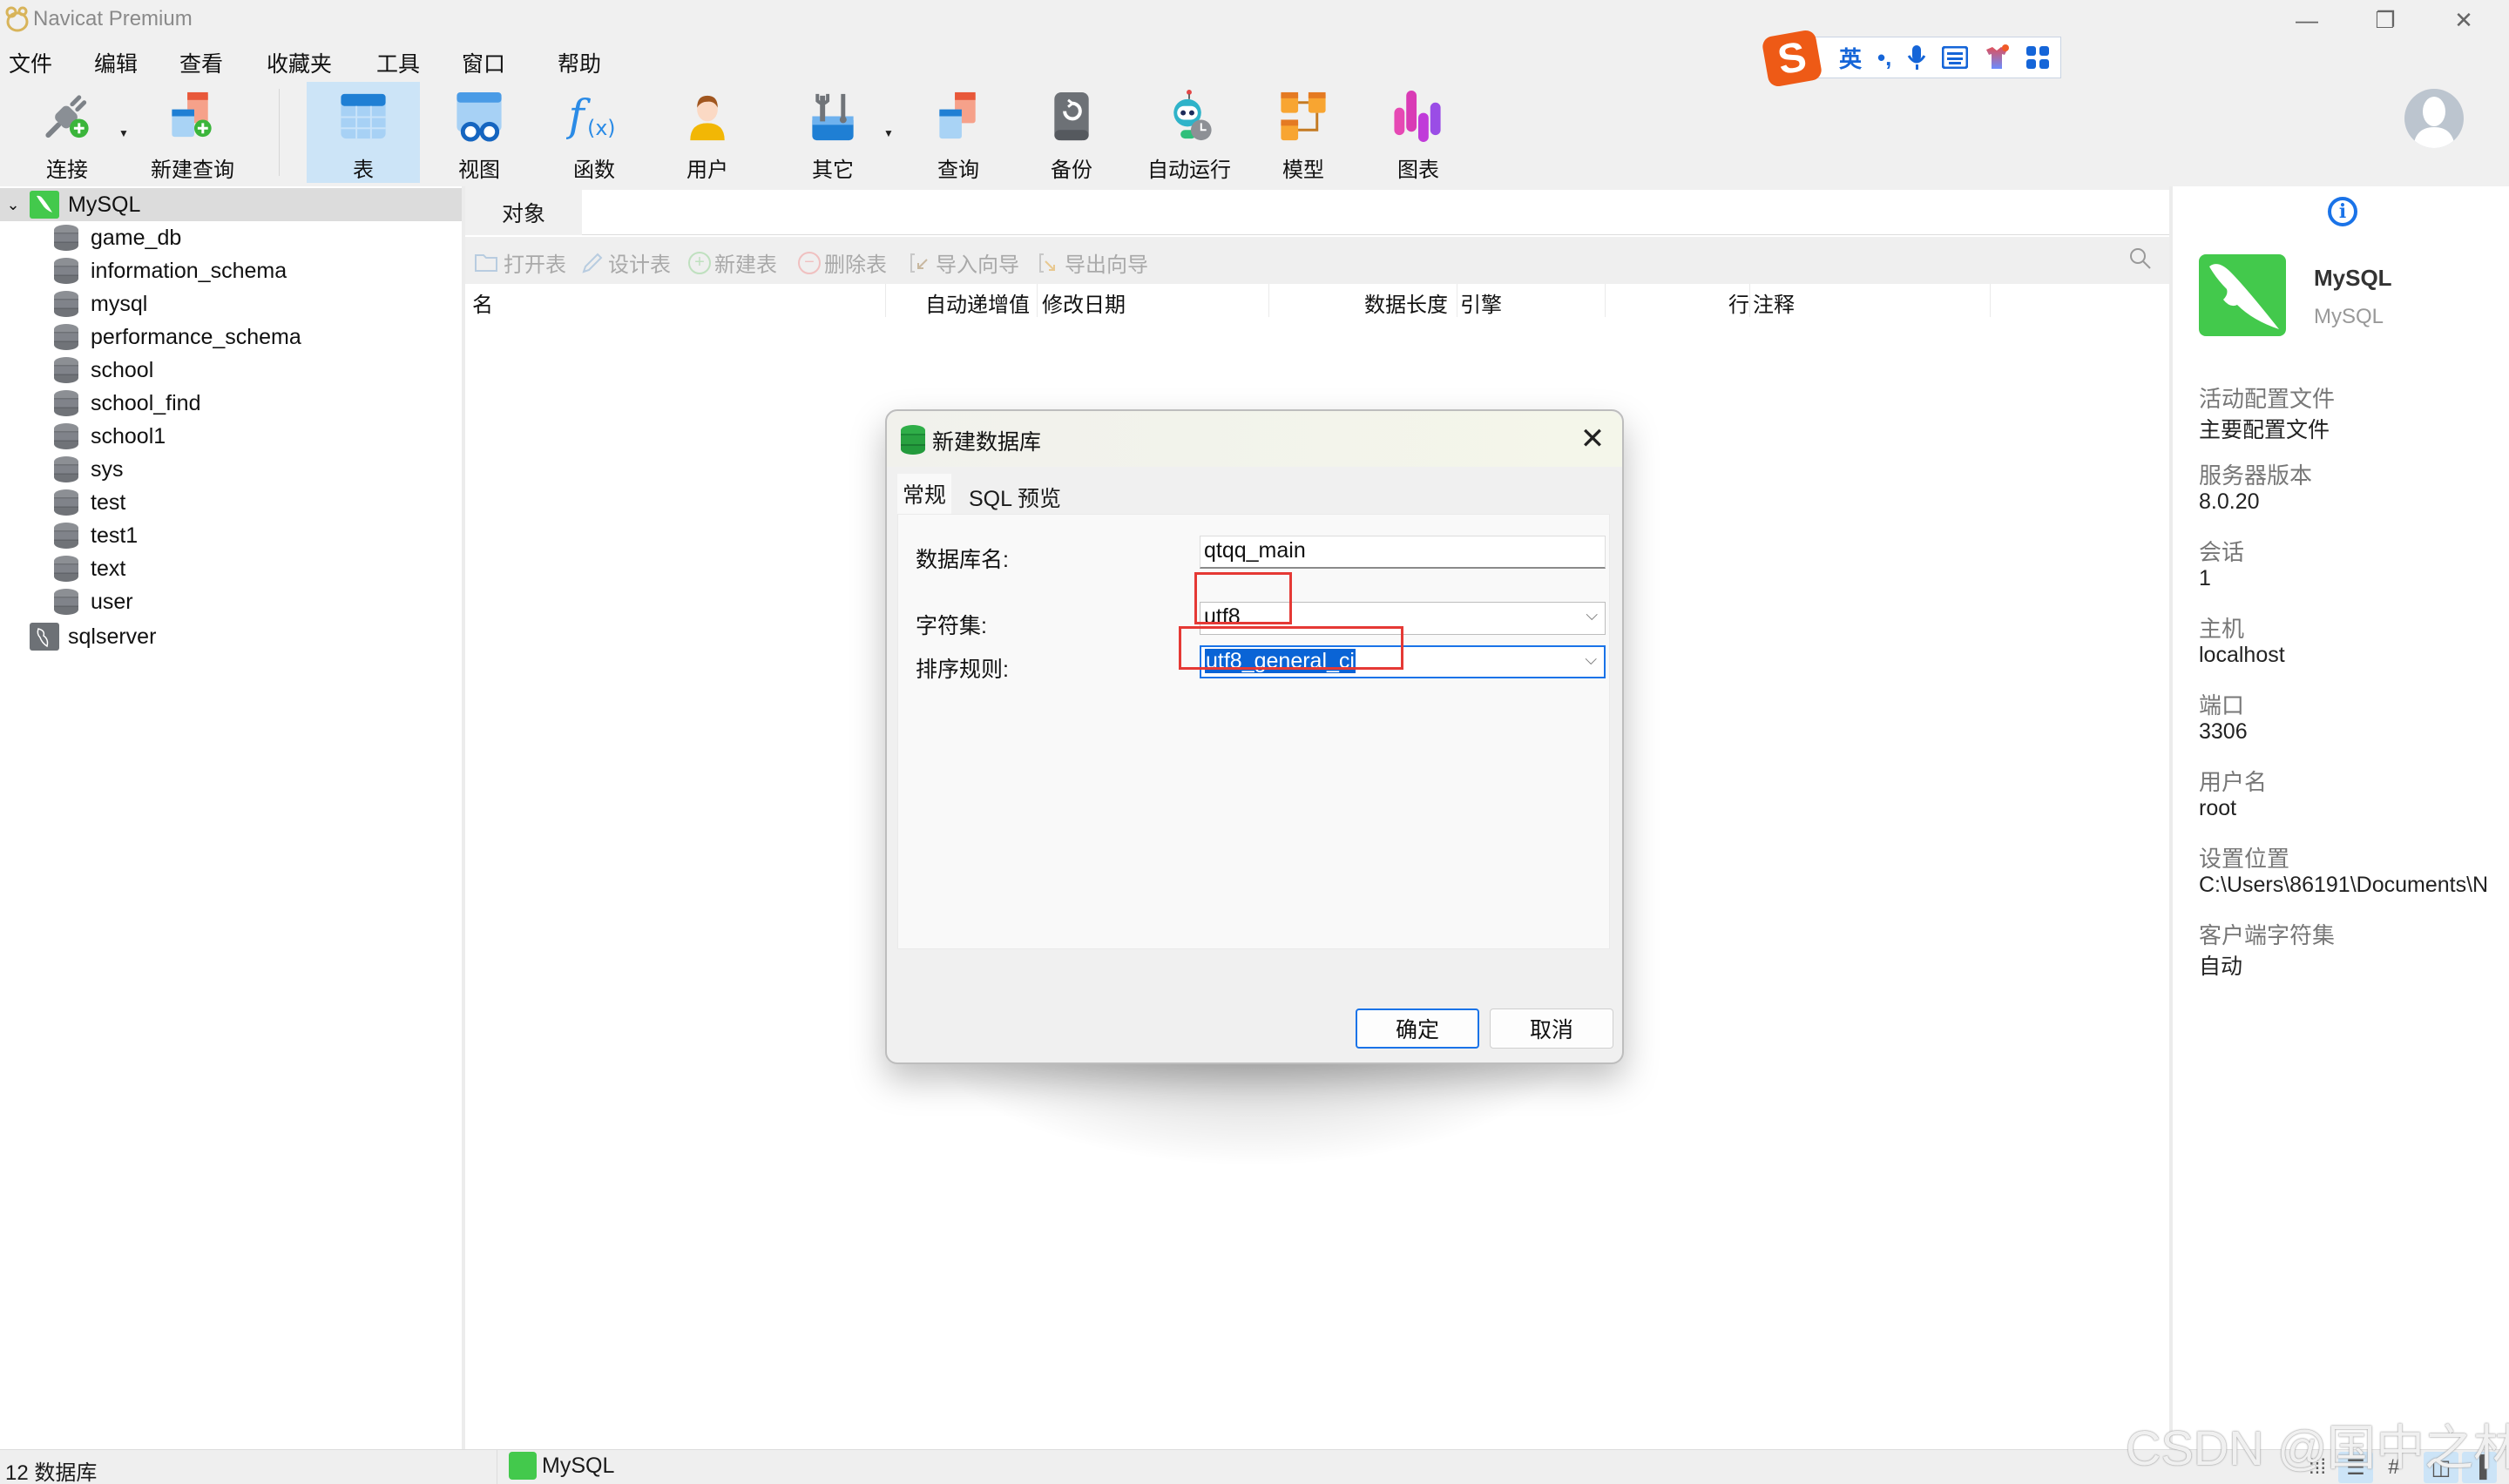 The width and height of the screenshot is (2509, 1484). Describe the element at coordinates (231, 469) in the screenshot. I see `tree-database-item: sys` at that location.